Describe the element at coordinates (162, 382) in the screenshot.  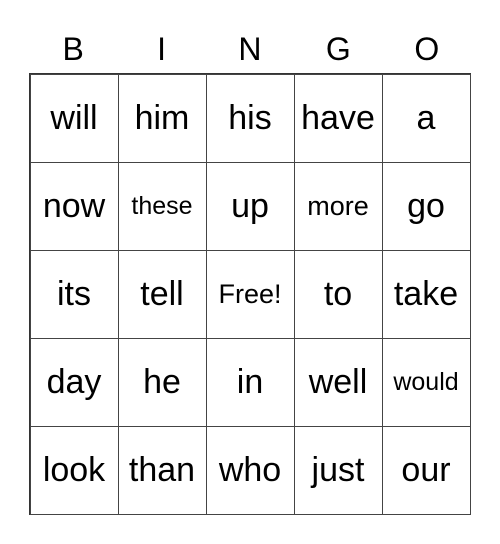
I see `bingo-cell: he` at that location.